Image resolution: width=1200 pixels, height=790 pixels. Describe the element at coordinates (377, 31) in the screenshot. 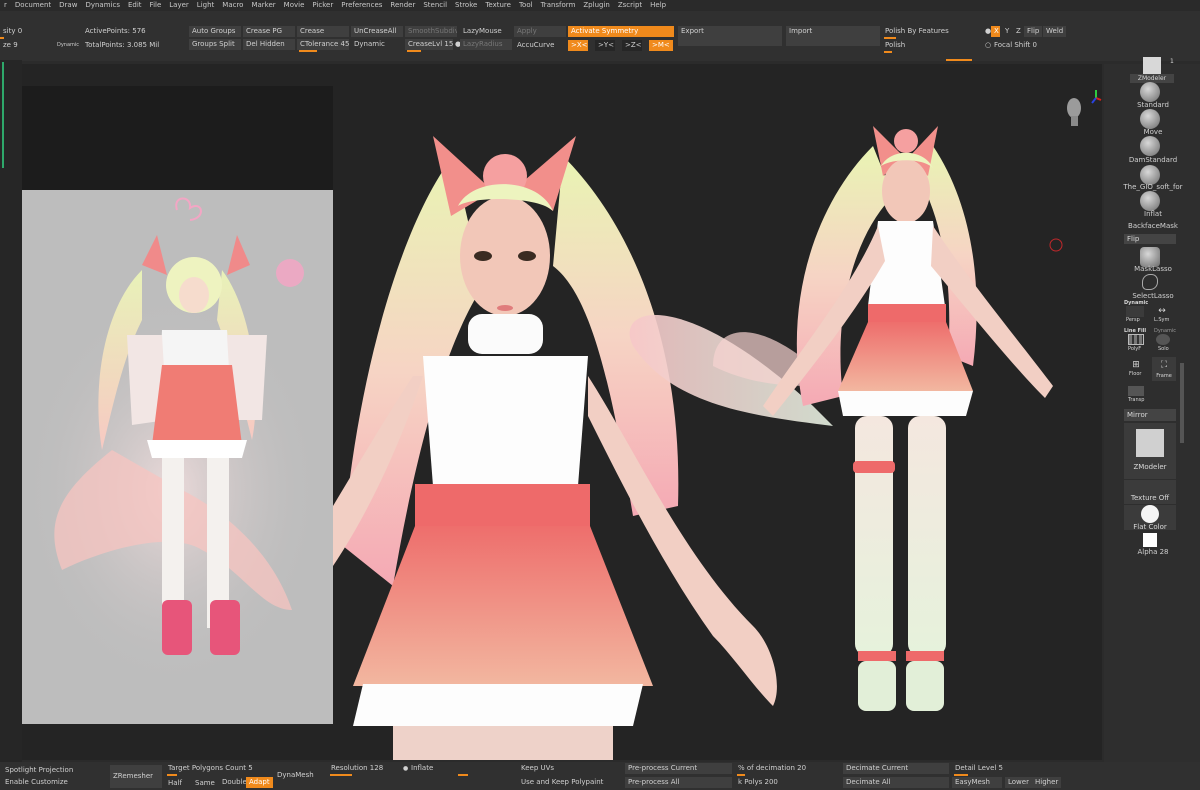

I see `uncrease-all-button: UnCreaseAll` at that location.